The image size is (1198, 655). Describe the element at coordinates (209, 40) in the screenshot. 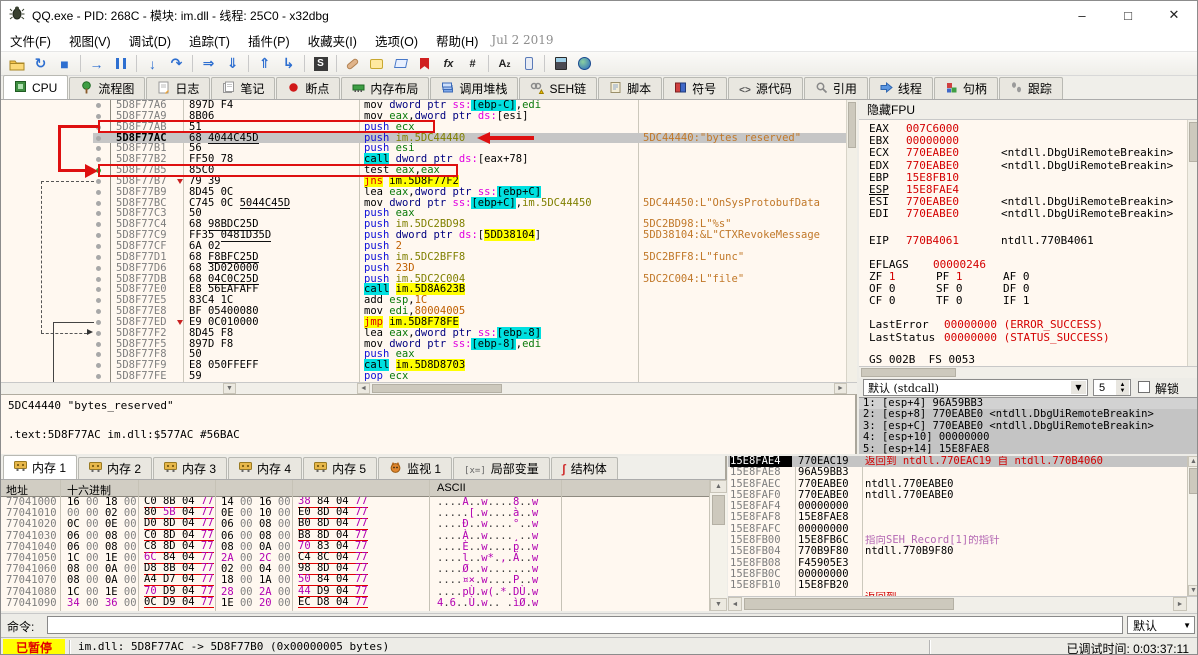

I see `menu-item-t: 追踪(T)` at that location.